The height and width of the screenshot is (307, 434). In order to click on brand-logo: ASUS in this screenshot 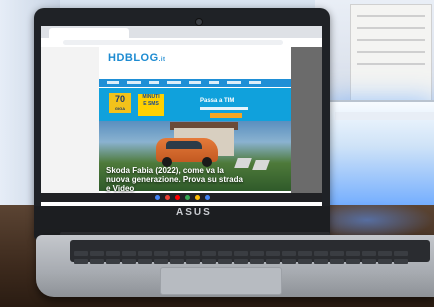, I will do `click(194, 212)`.